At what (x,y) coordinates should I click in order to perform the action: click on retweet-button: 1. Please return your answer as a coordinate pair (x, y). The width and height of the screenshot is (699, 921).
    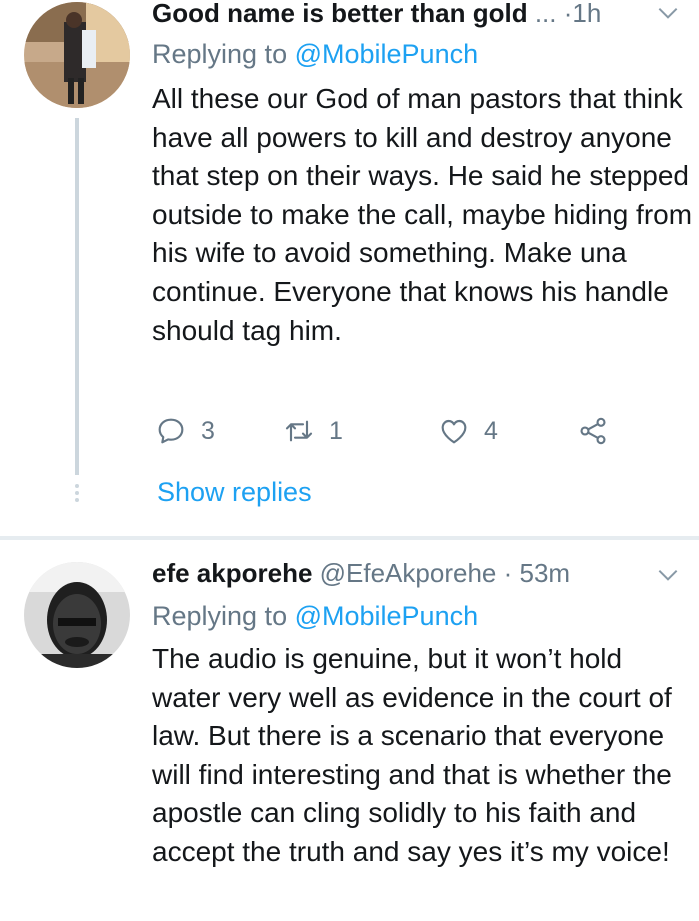
    Looking at the image, I should click on (313, 431).